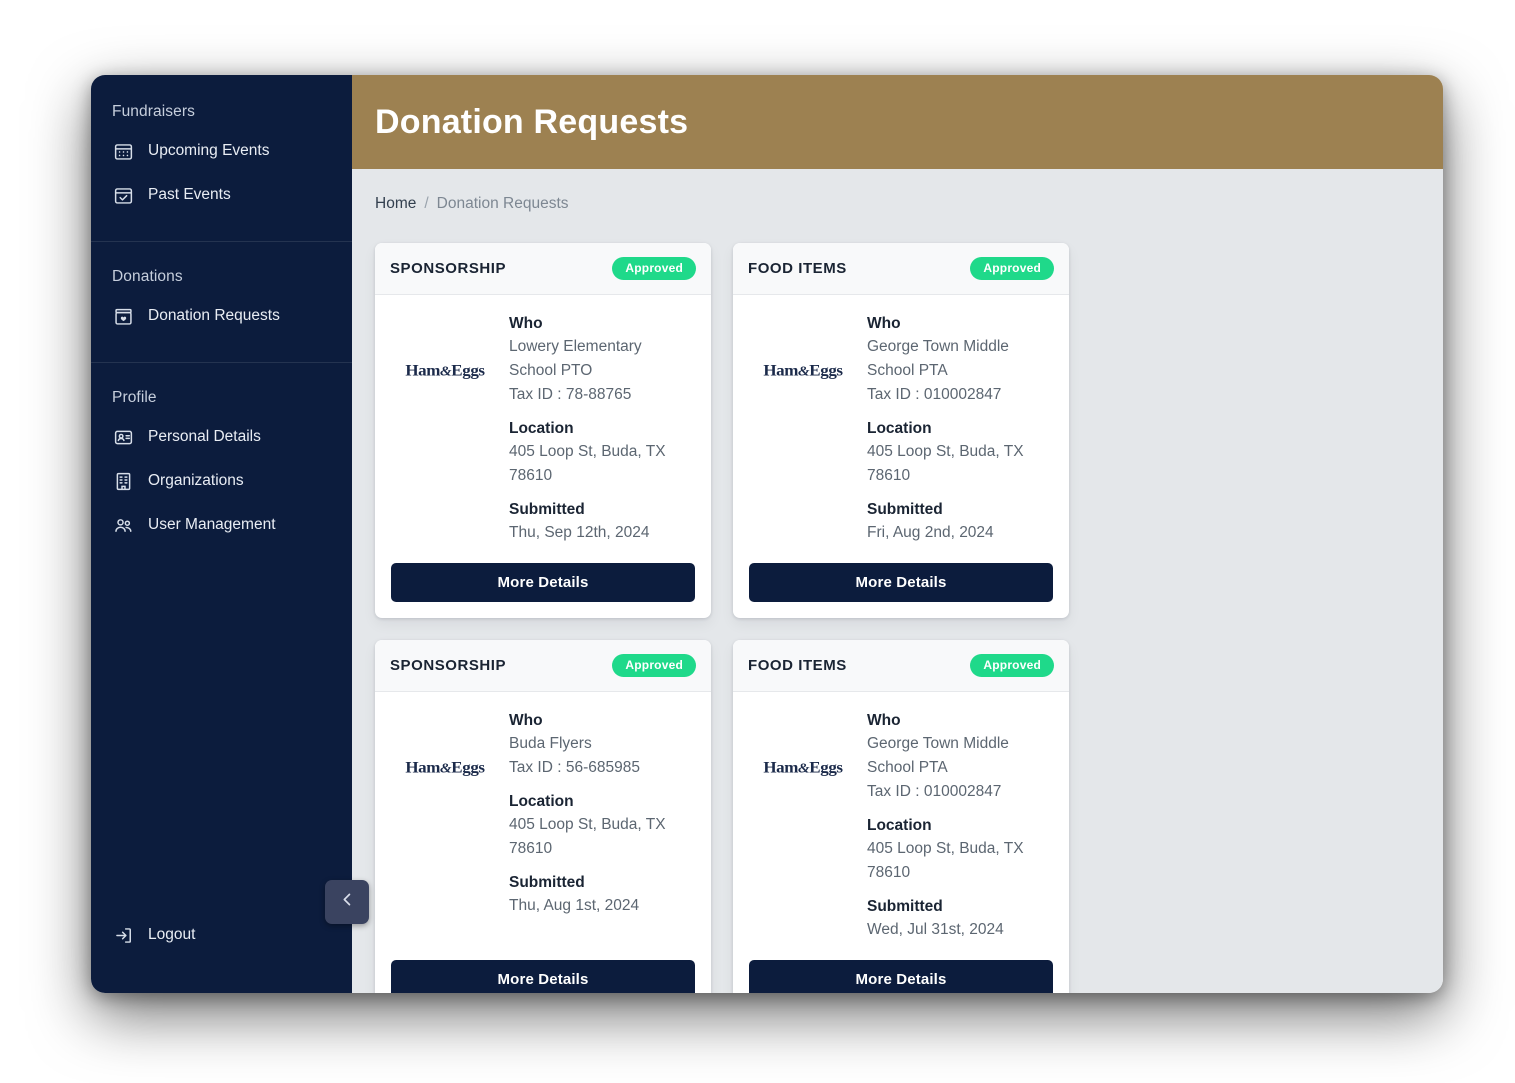  What do you see at coordinates (221, 935) in the screenshot?
I see `sidebar-item-logout: Logout` at bounding box center [221, 935].